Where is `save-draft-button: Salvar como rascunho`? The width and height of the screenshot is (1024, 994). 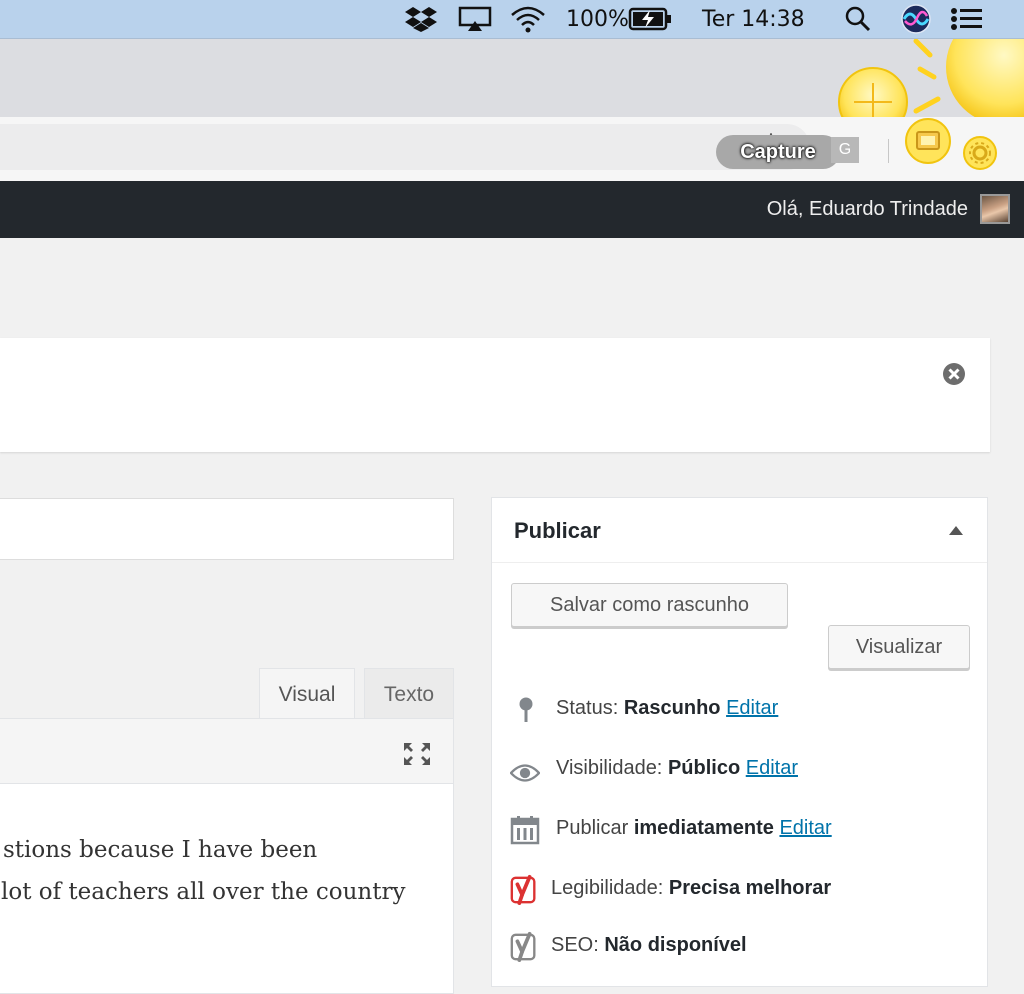 save-draft-button: Salvar como rascunho is located at coordinates (649, 605).